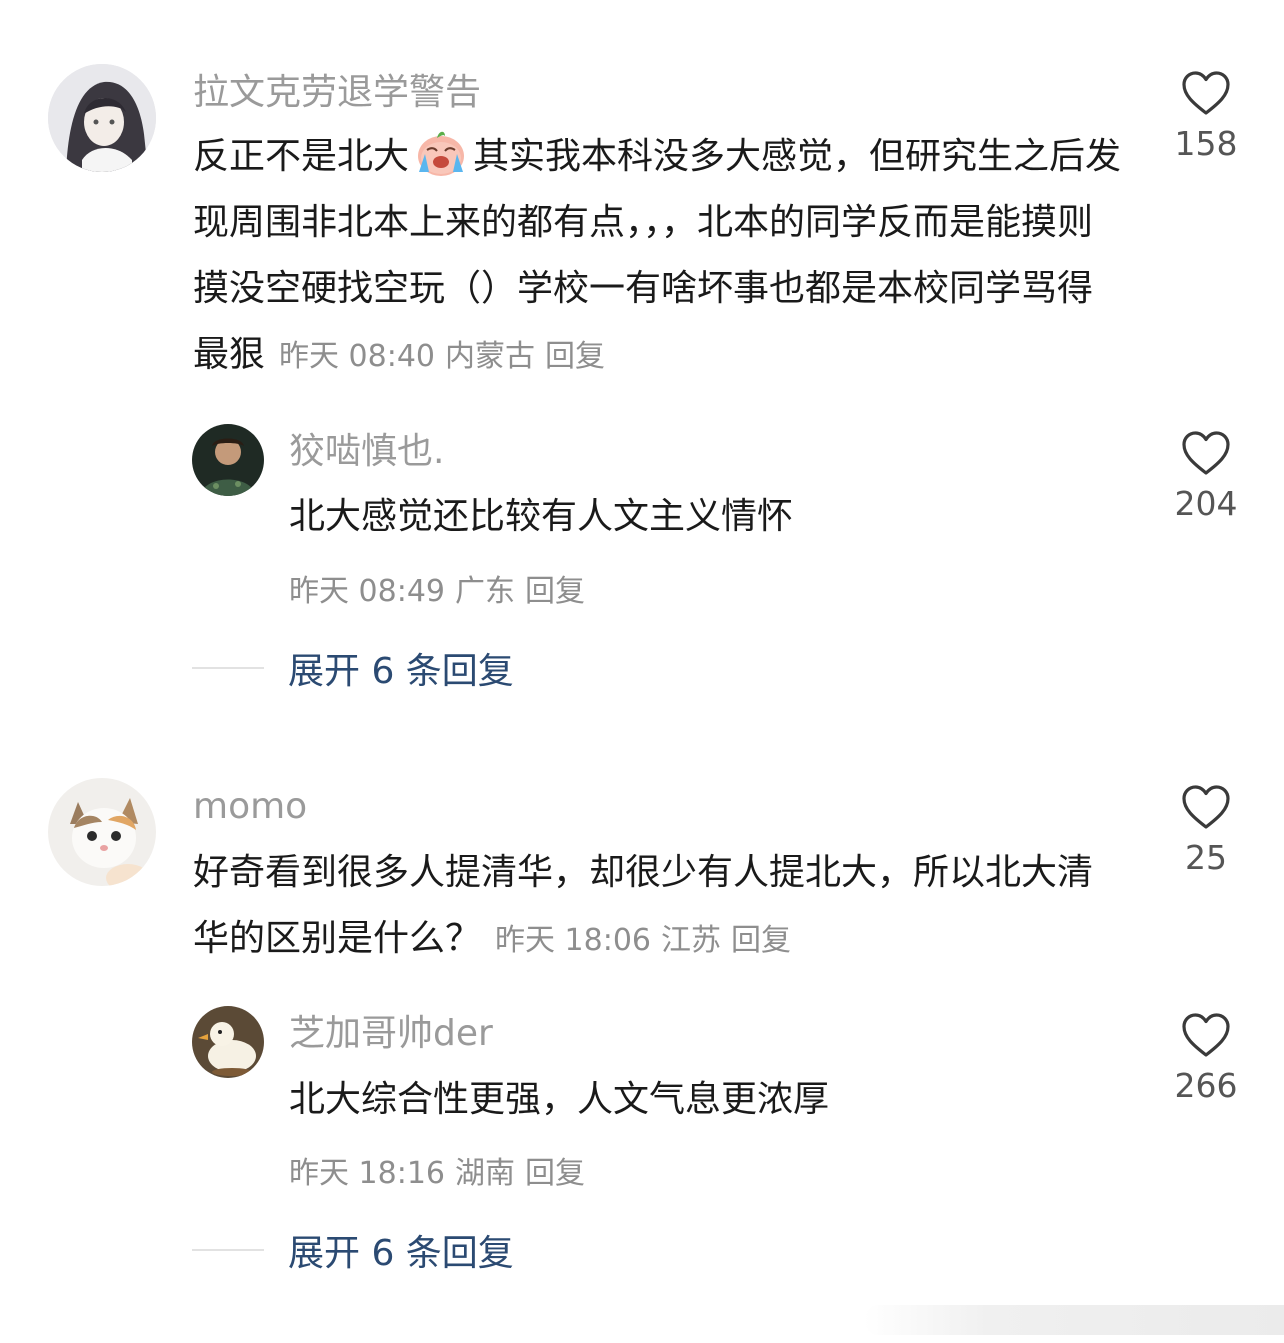  Describe the element at coordinates (442, 356) in the screenshot. I see `comment-meta: 昨天 08:40 内蒙古 回复` at that location.